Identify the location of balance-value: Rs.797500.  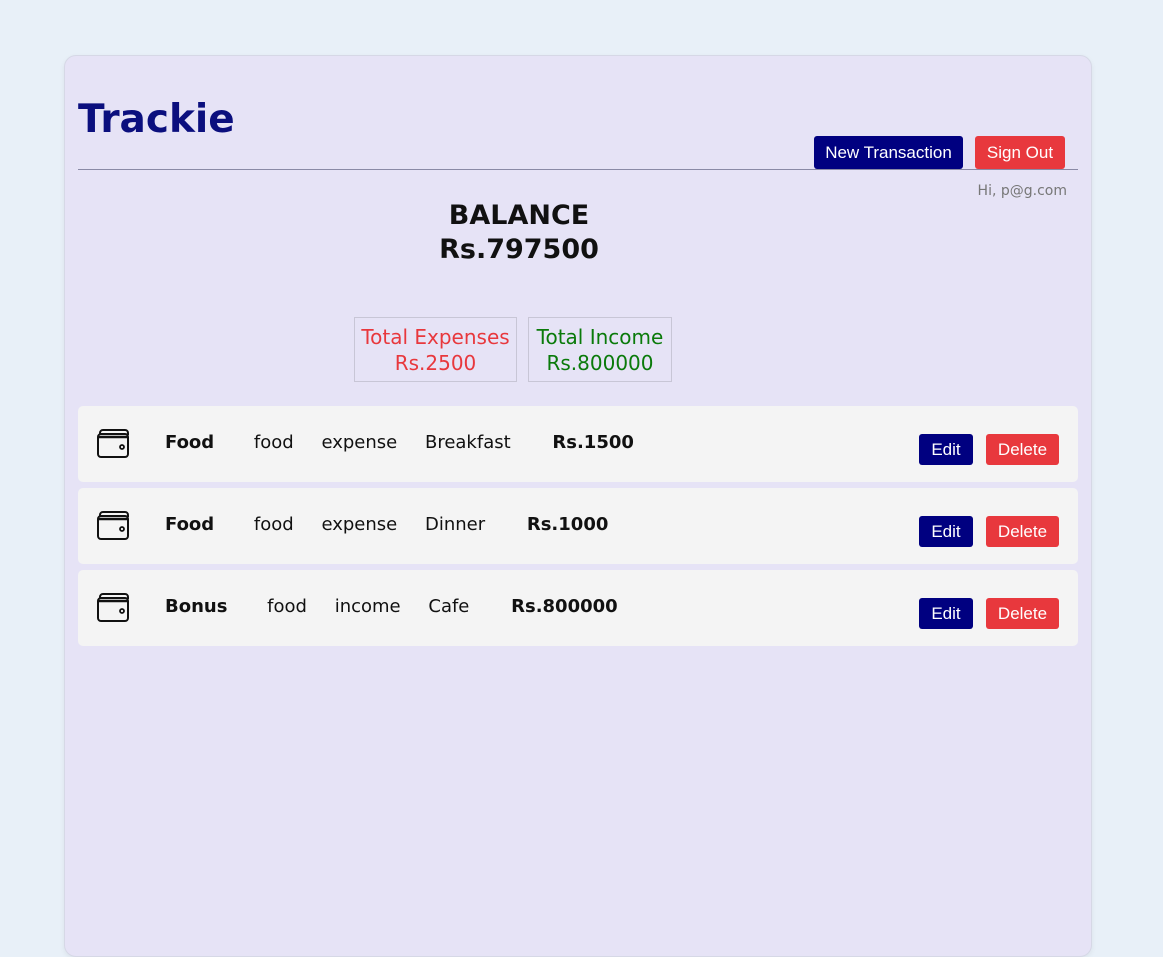
(519, 249).